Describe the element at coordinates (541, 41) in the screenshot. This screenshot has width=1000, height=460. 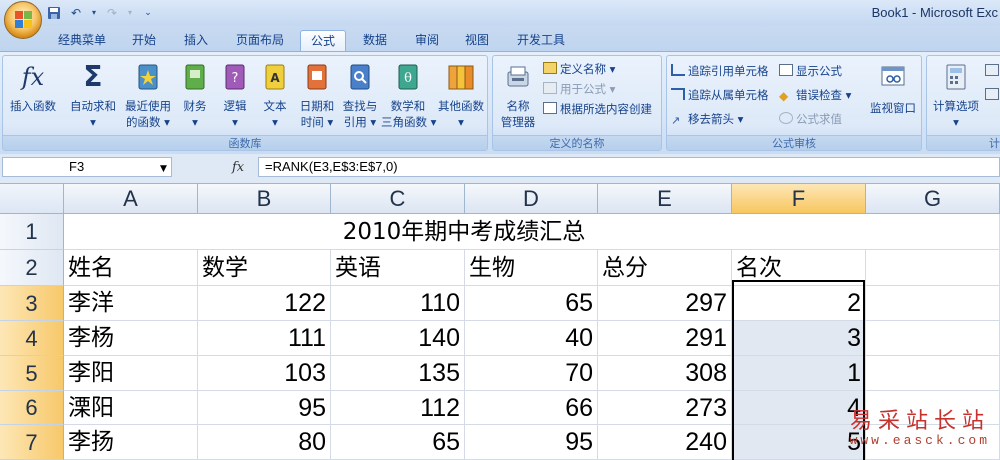
I see `tab-developer: 开发工具` at that location.